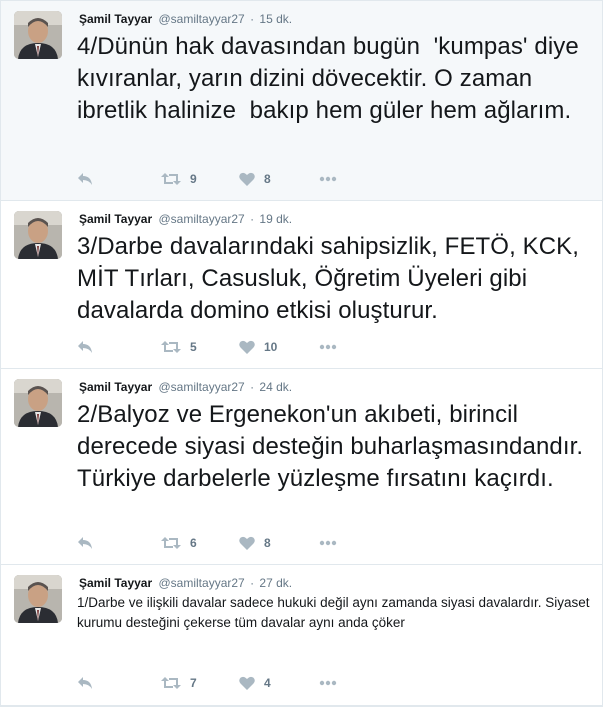 This screenshot has width=603, height=707. Describe the element at coordinates (193, 347) in the screenshot. I see `retweet-count: 5` at that location.